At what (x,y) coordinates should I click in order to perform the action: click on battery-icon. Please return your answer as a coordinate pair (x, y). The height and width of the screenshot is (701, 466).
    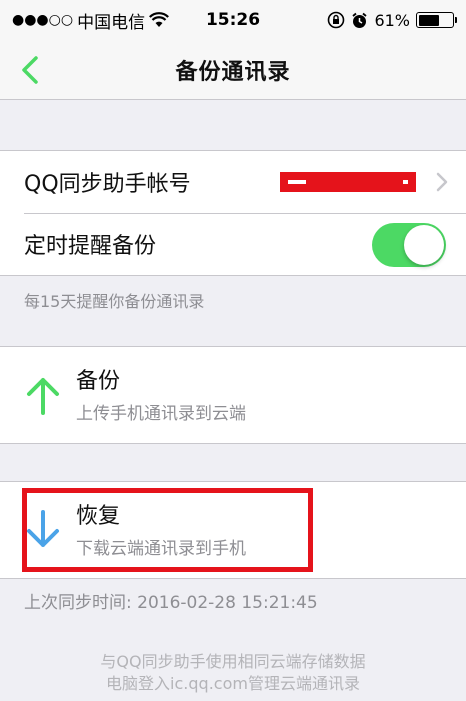
    Looking at the image, I should click on (436, 20).